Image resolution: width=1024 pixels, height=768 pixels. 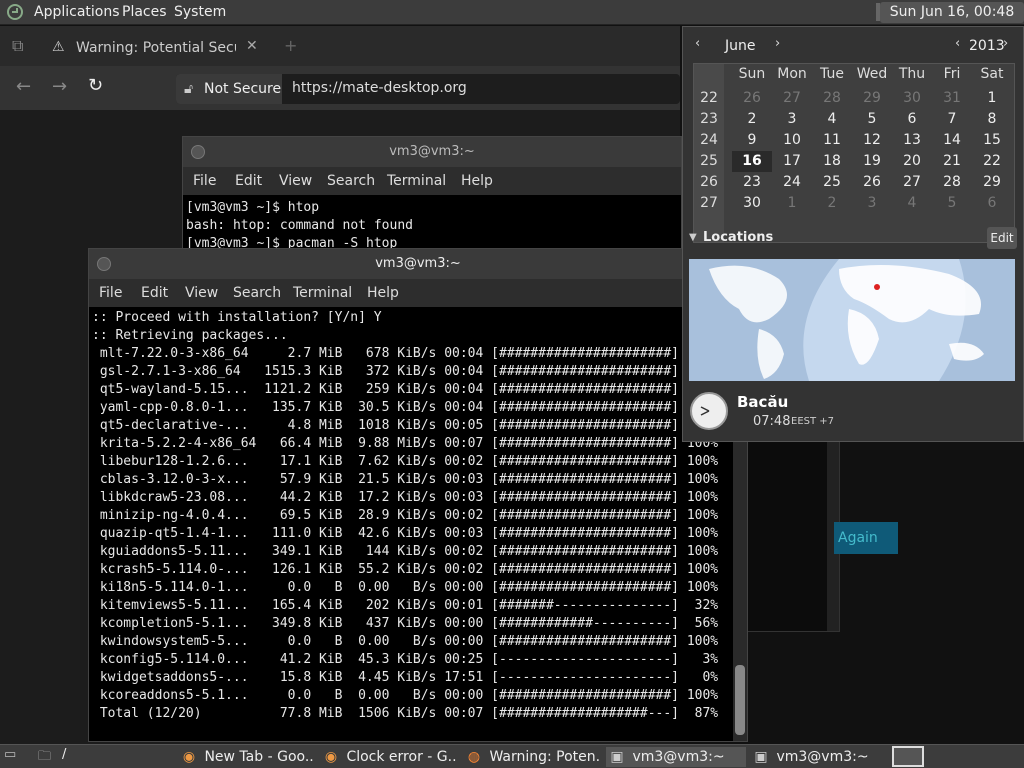 What do you see at coordinates (428, 89) in the screenshot?
I see `url-field: 🔓︎ Not Secure https://mate-desktop.org` at bounding box center [428, 89].